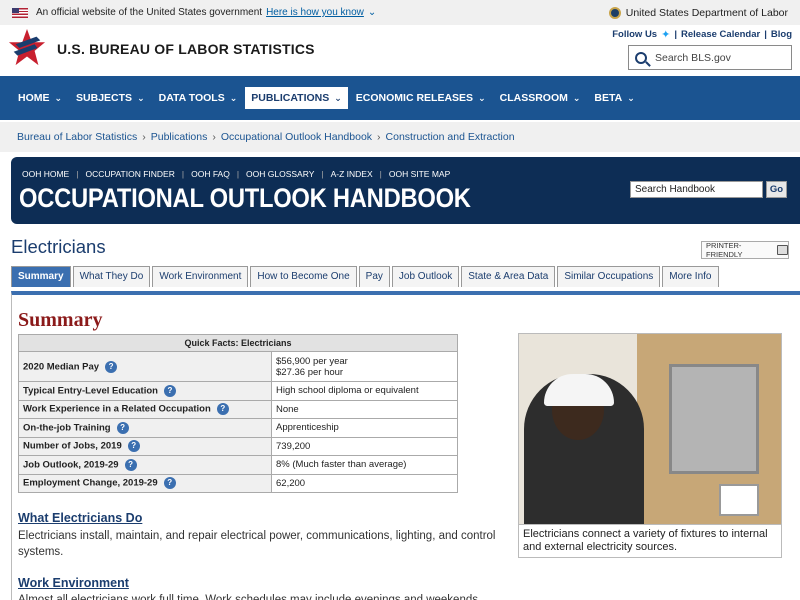  I want to click on fact-value: $56,900 per year, so click(312, 361).